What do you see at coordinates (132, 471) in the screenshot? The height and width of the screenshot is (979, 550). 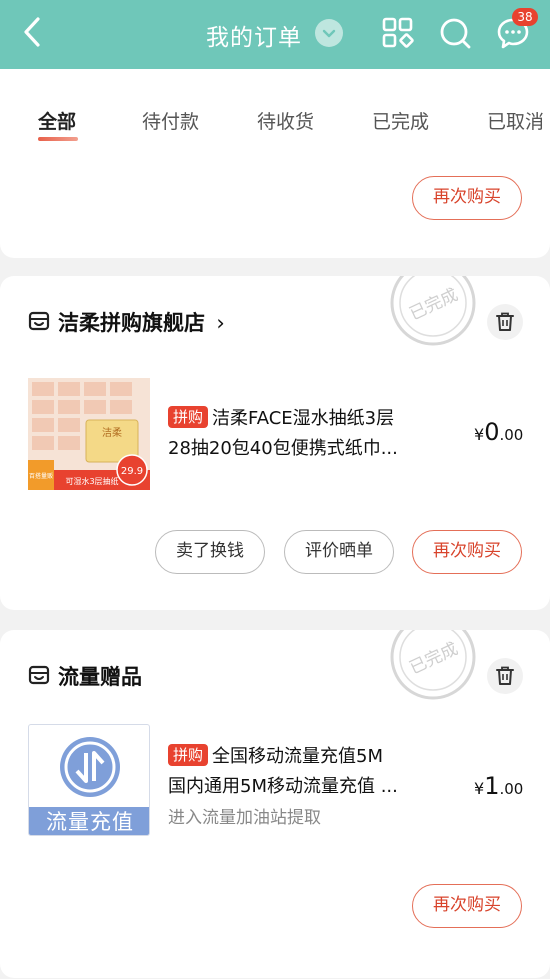 I see `product-price-badge: 29.9` at bounding box center [132, 471].